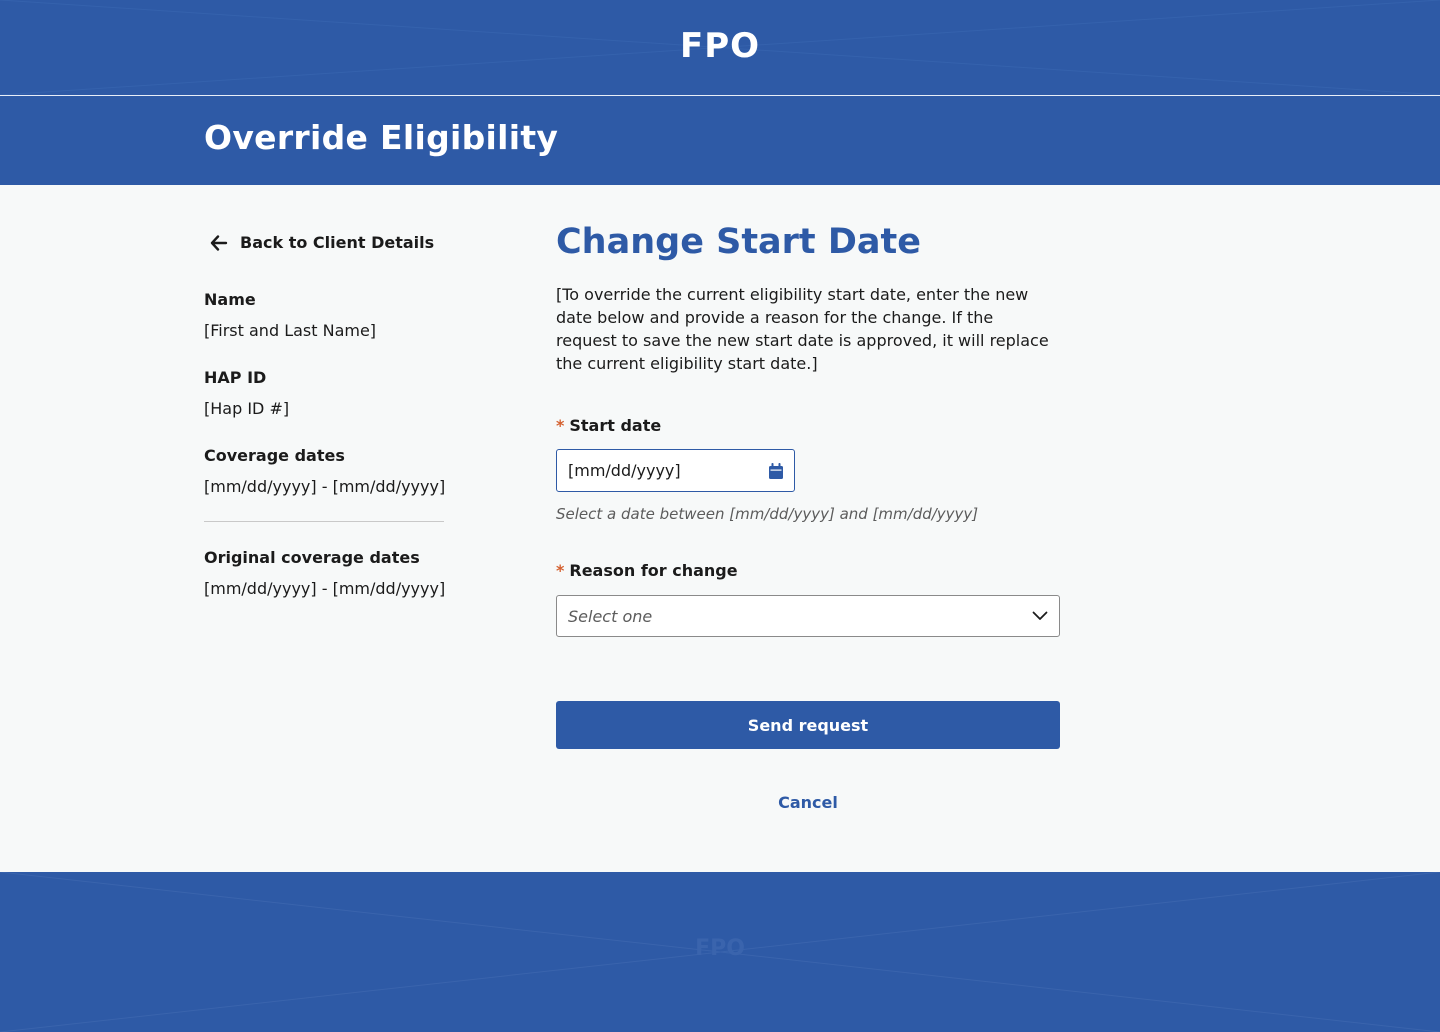 The width and height of the screenshot is (1440, 1032). I want to click on coverage-dates-value: [mm/dd/yyyy] - [mm/dd/yyyy], so click(325, 486).